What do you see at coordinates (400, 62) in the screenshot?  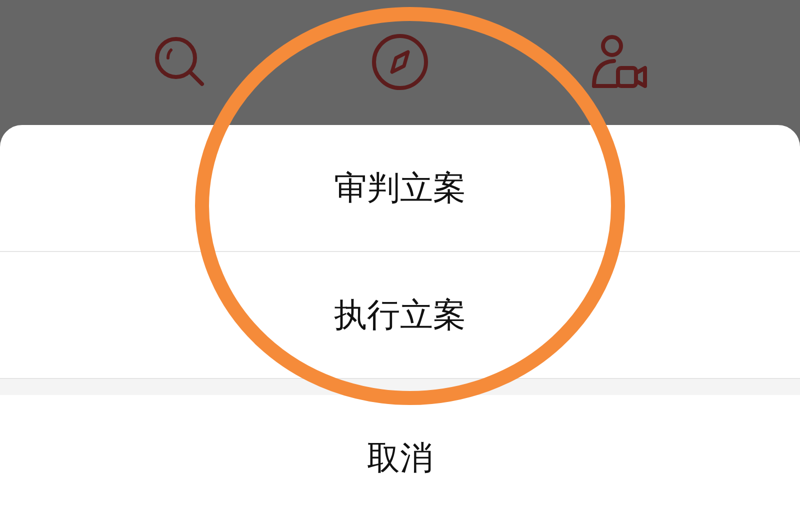 I see `compass-icon` at bounding box center [400, 62].